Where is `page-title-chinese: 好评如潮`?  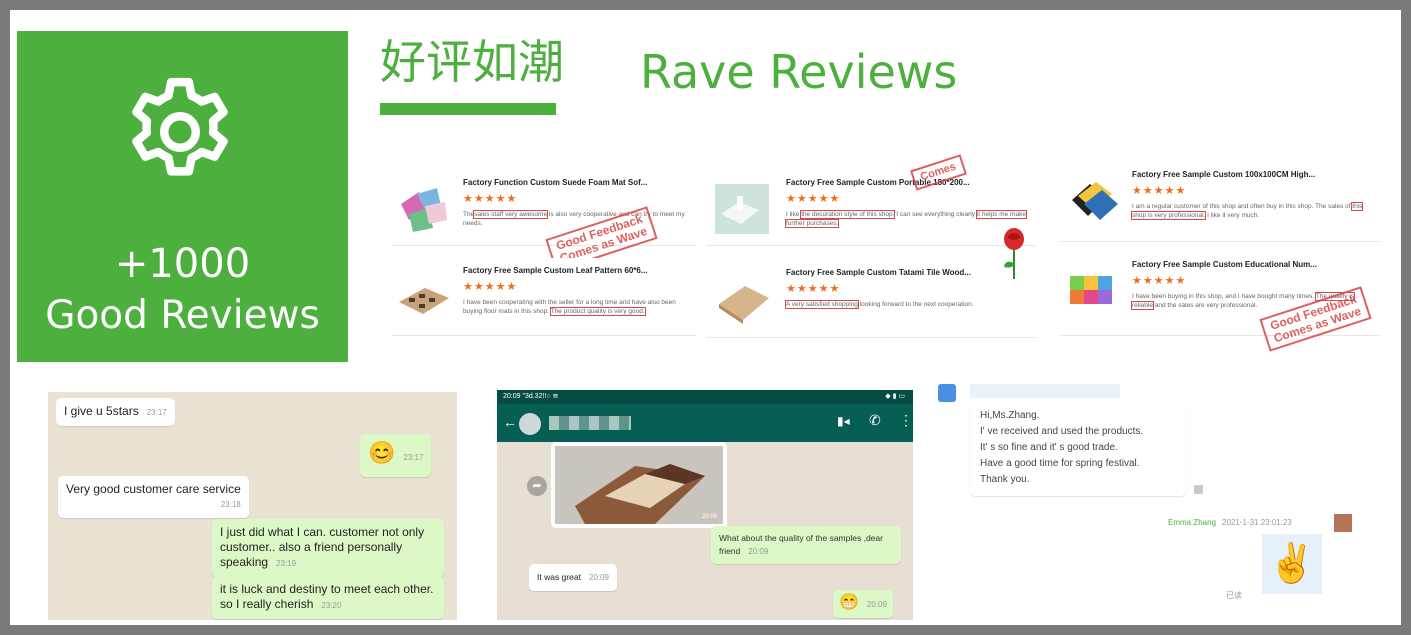 page-title-chinese: 好评如潮 is located at coordinates (472, 62).